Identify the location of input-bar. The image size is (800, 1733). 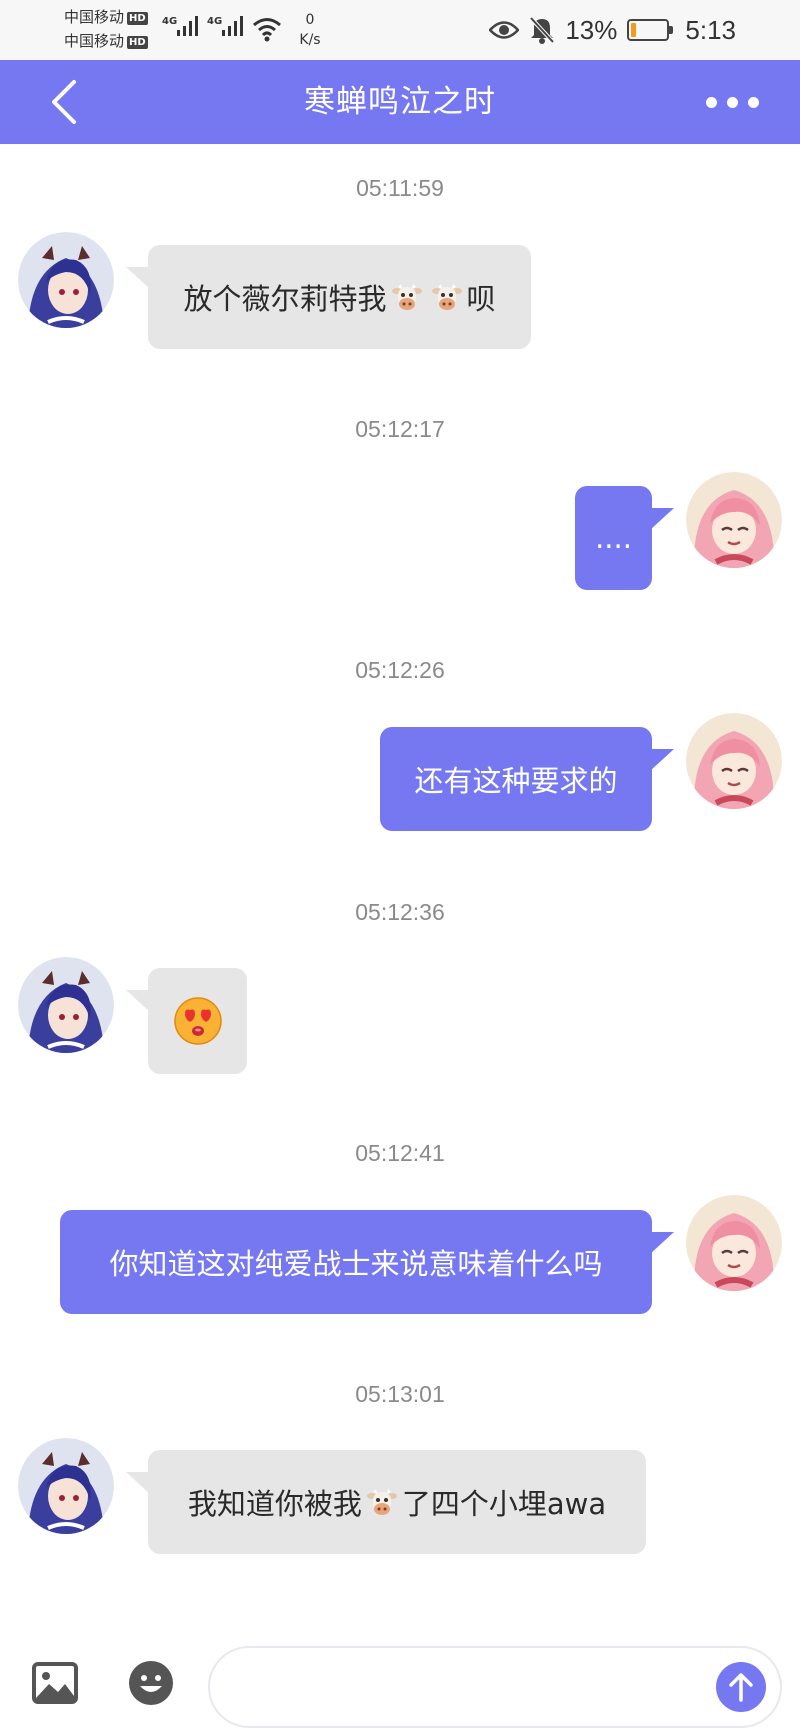
(400, 1676).